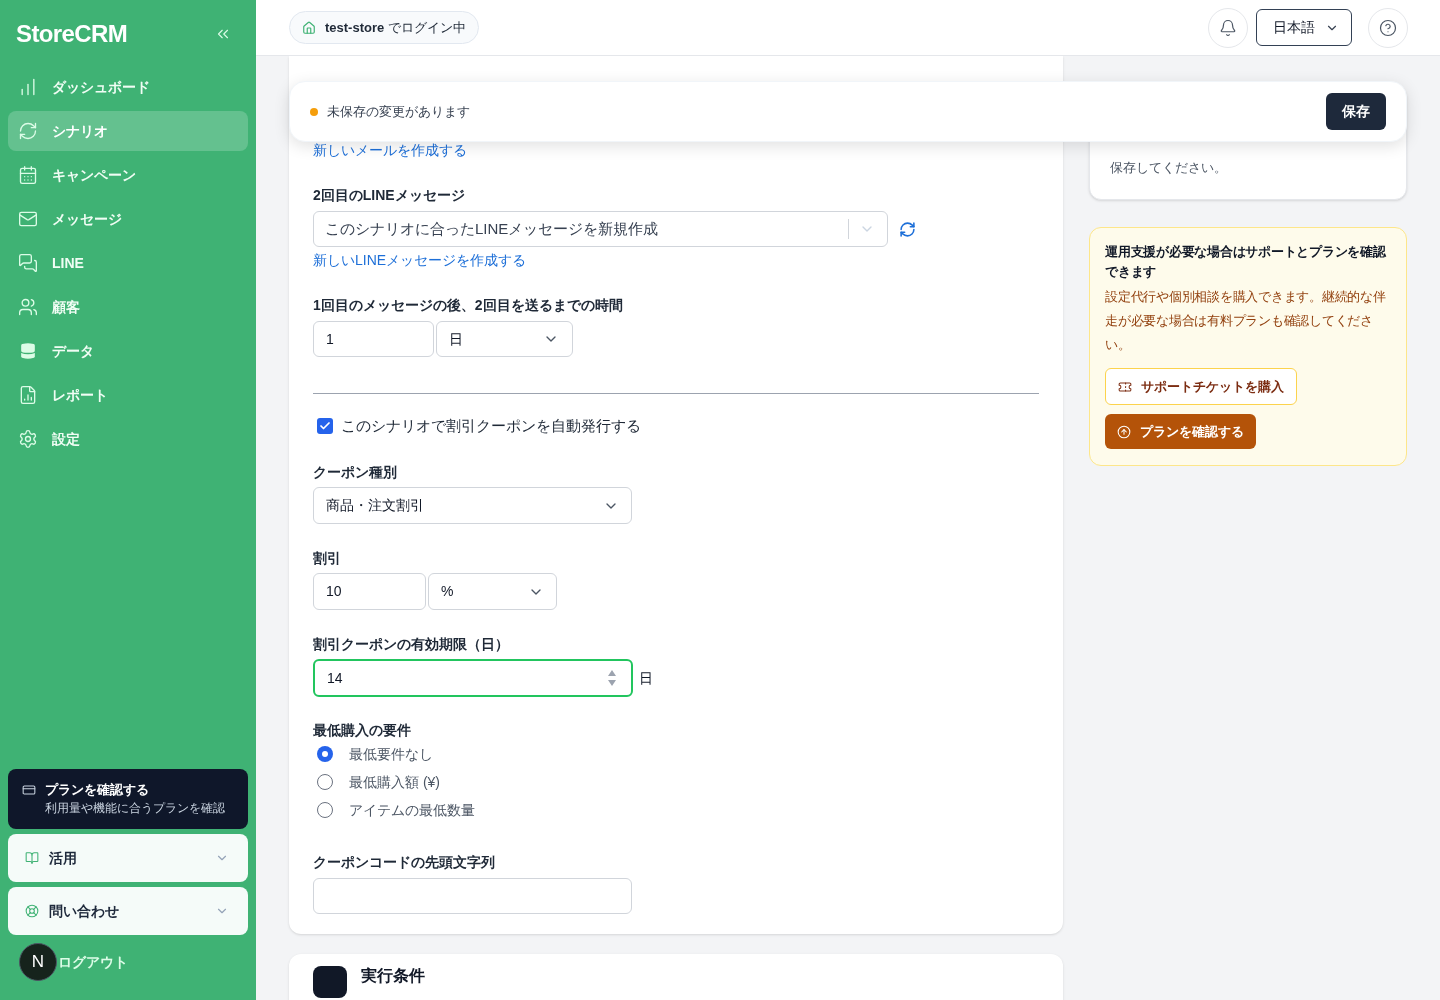 This screenshot has height=1000, width=1440. I want to click on accordion-header: 問い合わせ, so click(128, 911).